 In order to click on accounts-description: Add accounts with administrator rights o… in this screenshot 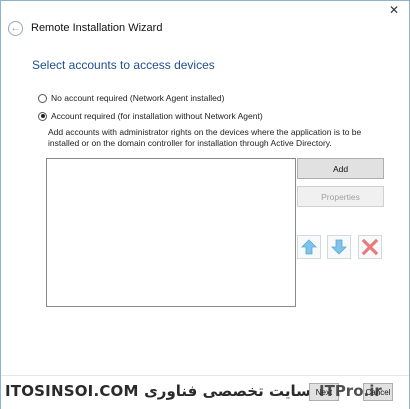, I will do `click(205, 137)`.